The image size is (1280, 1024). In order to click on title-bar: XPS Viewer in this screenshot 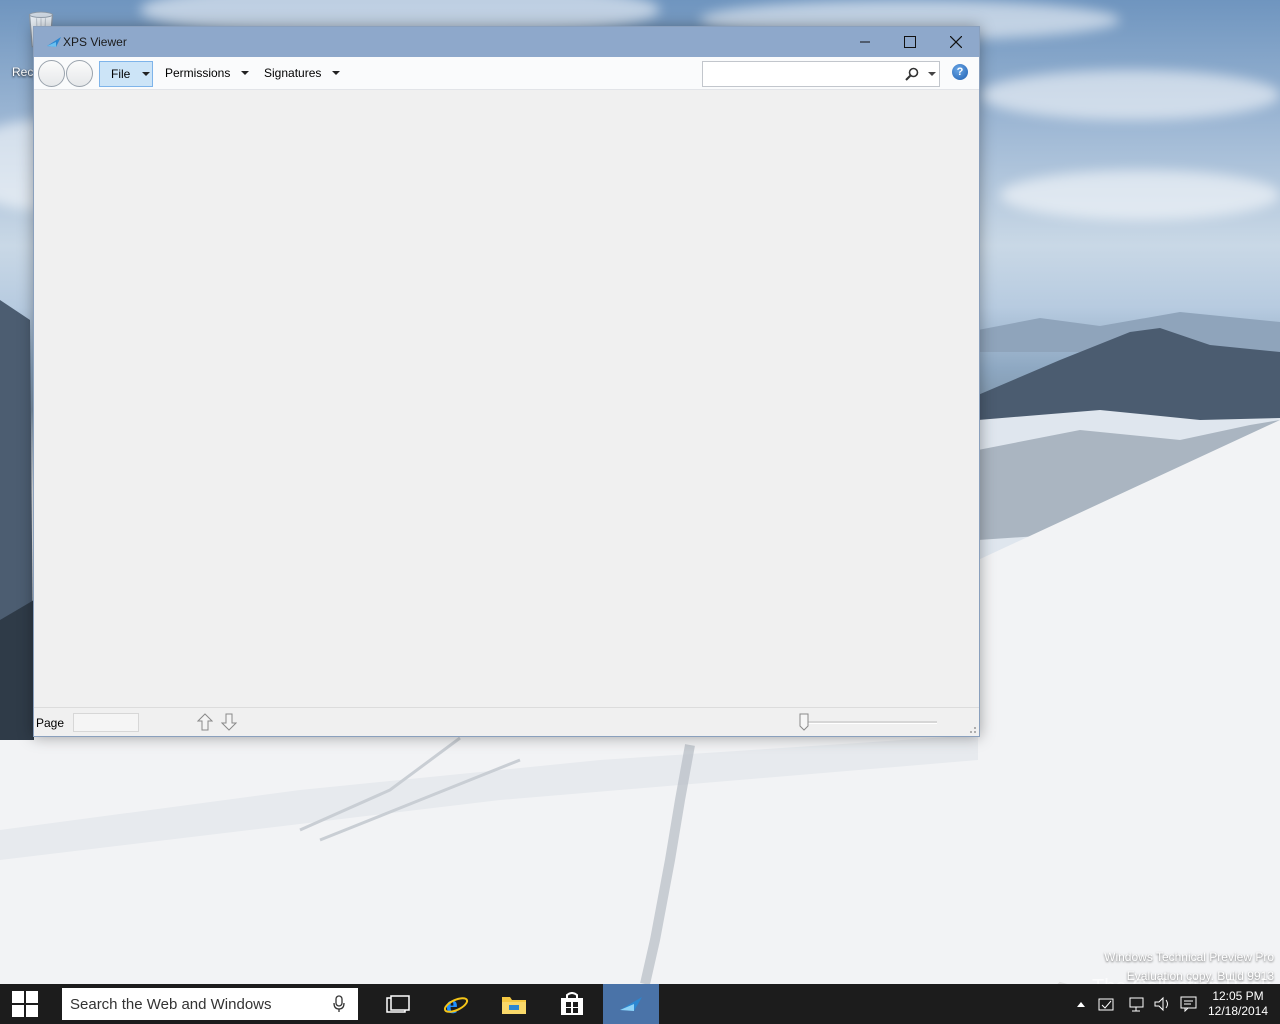, I will do `click(506, 42)`.